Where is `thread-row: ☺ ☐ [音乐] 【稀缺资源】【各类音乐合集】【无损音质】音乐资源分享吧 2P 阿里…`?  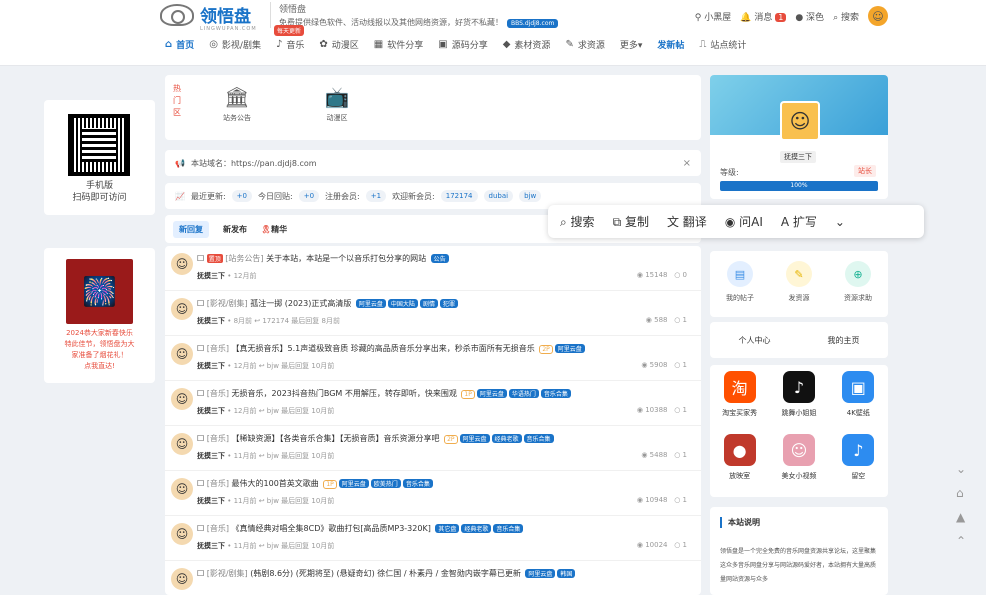 thread-row: ☺ ☐ [音乐] 【稀缺资源】【各类音乐合集】【无损音质】音乐资源分享吧 2P 阿里… is located at coordinates (433, 448).